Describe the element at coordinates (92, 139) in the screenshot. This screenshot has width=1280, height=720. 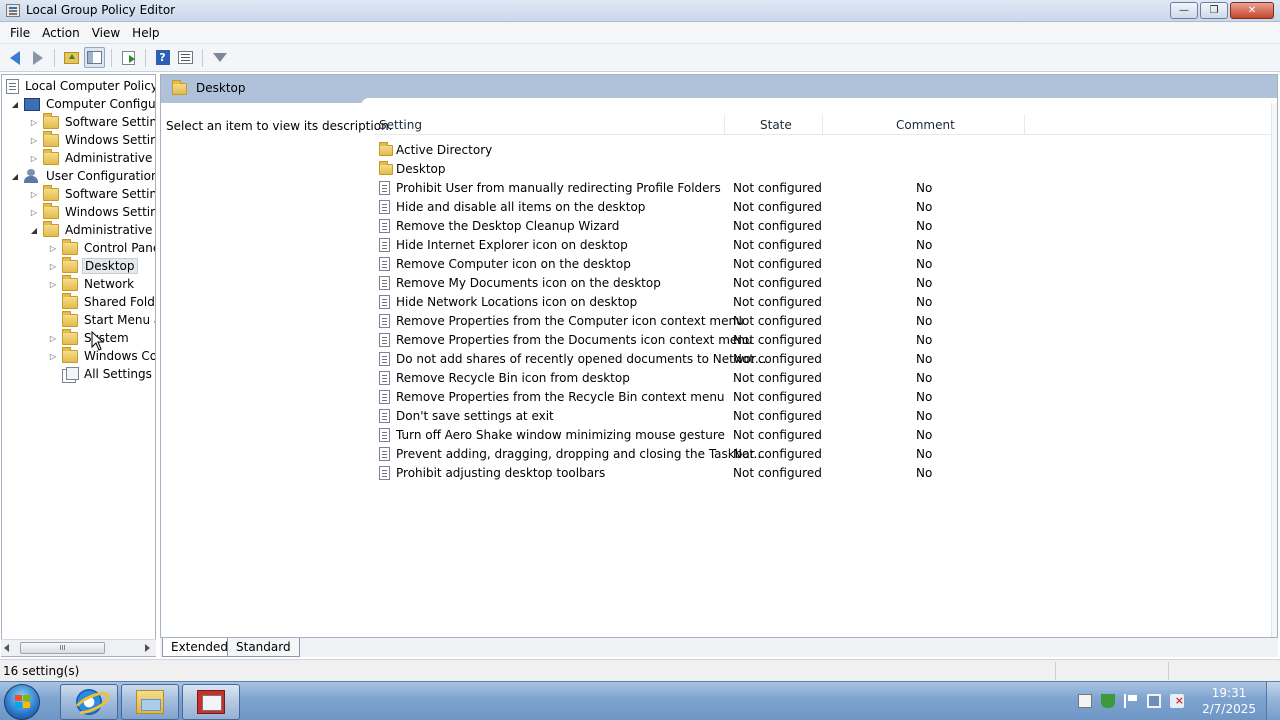
I see `tree-item-computer-windows-settings: ▷ Windows Setting` at that location.